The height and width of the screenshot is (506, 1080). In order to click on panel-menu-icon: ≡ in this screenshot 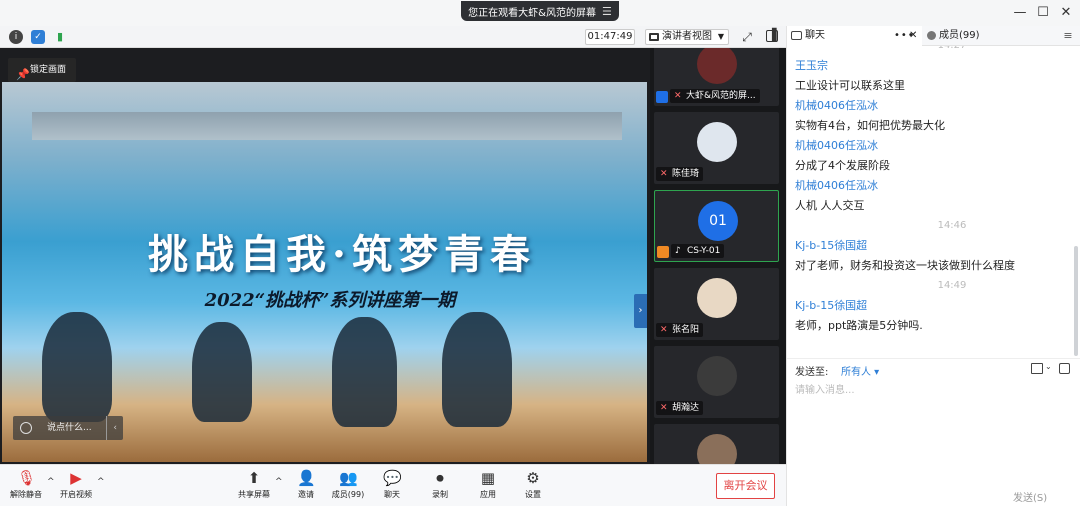, I will do `click(1068, 36)`.